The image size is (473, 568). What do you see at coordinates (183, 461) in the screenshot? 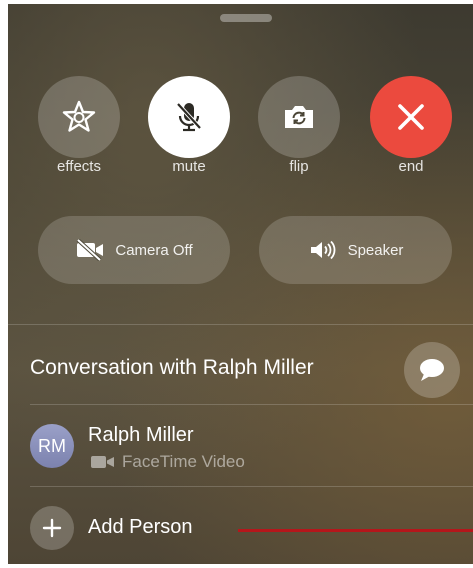
I see `participant-status-label: FaceTime Video` at bounding box center [183, 461].